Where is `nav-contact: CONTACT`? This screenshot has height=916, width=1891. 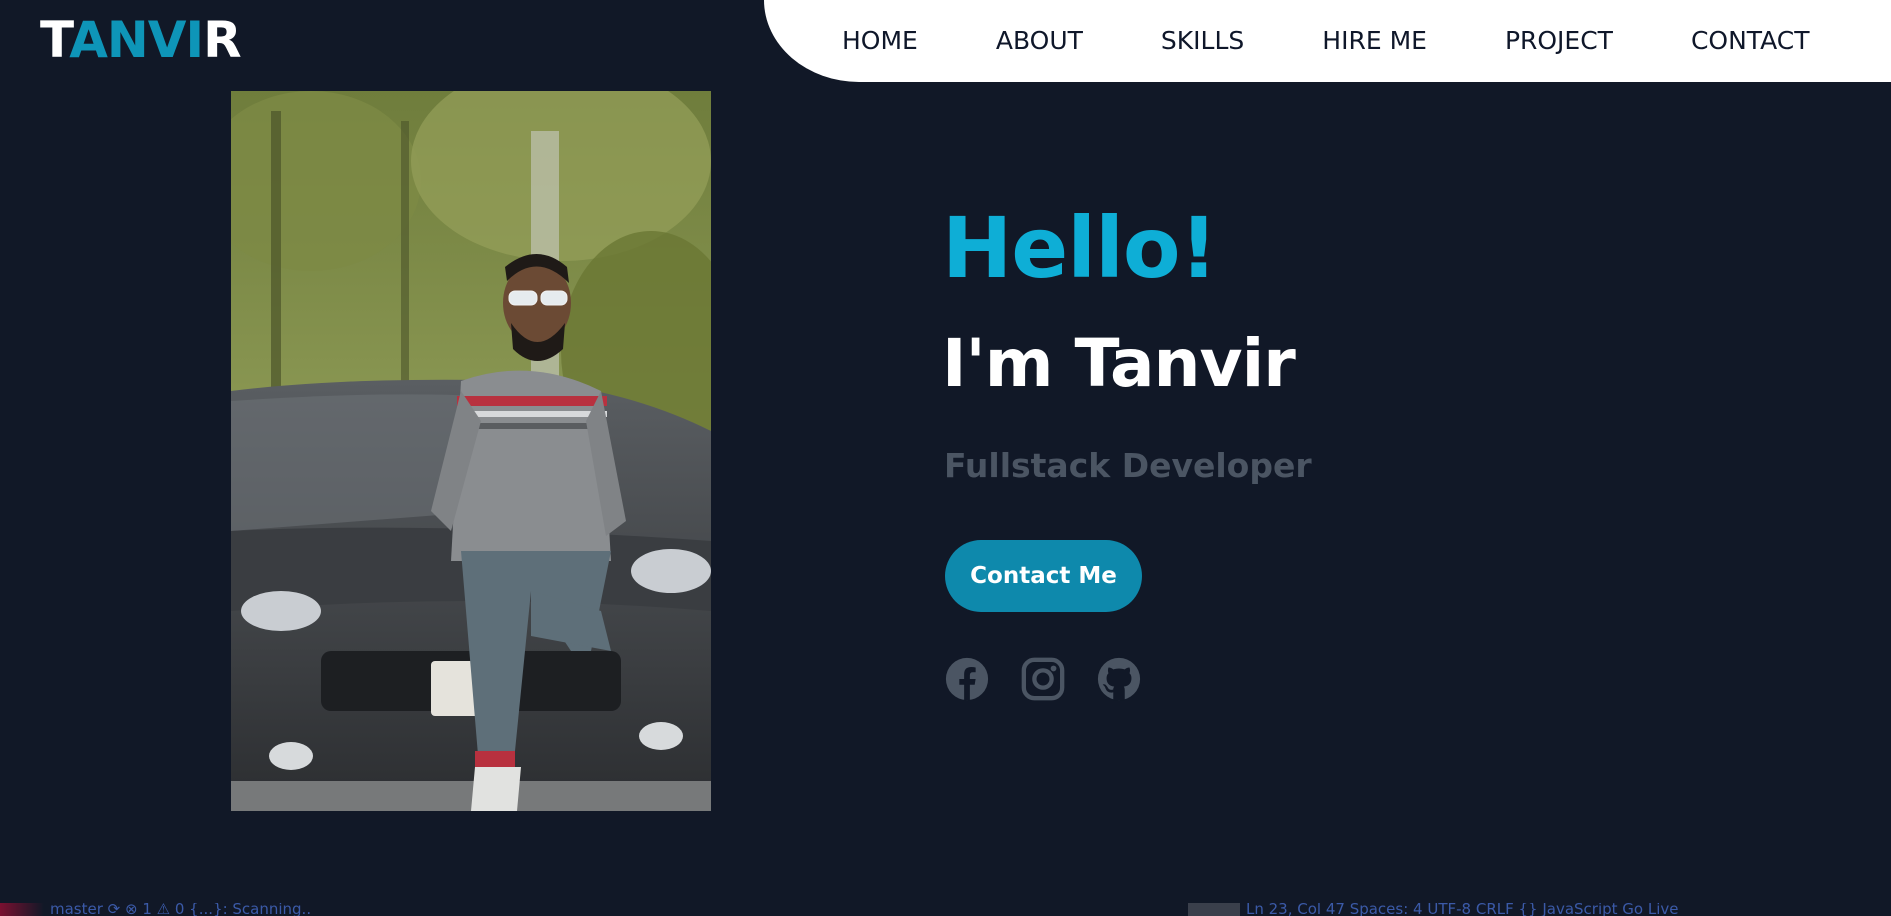 nav-contact: CONTACT is located at coordinates (1750, 41).